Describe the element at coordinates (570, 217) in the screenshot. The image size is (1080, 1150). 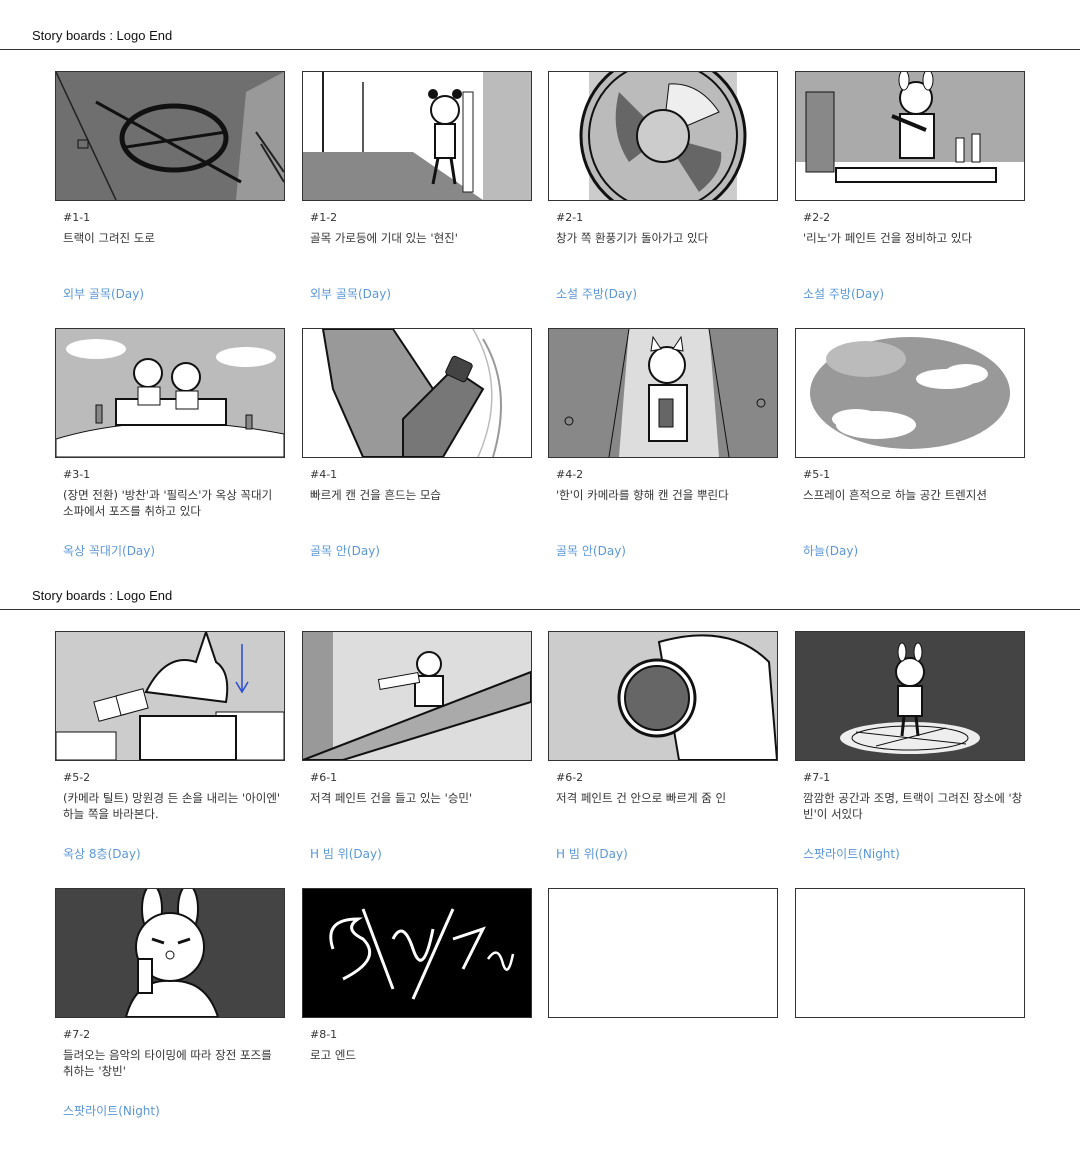
I see `shot-number: #2-1` at that location.